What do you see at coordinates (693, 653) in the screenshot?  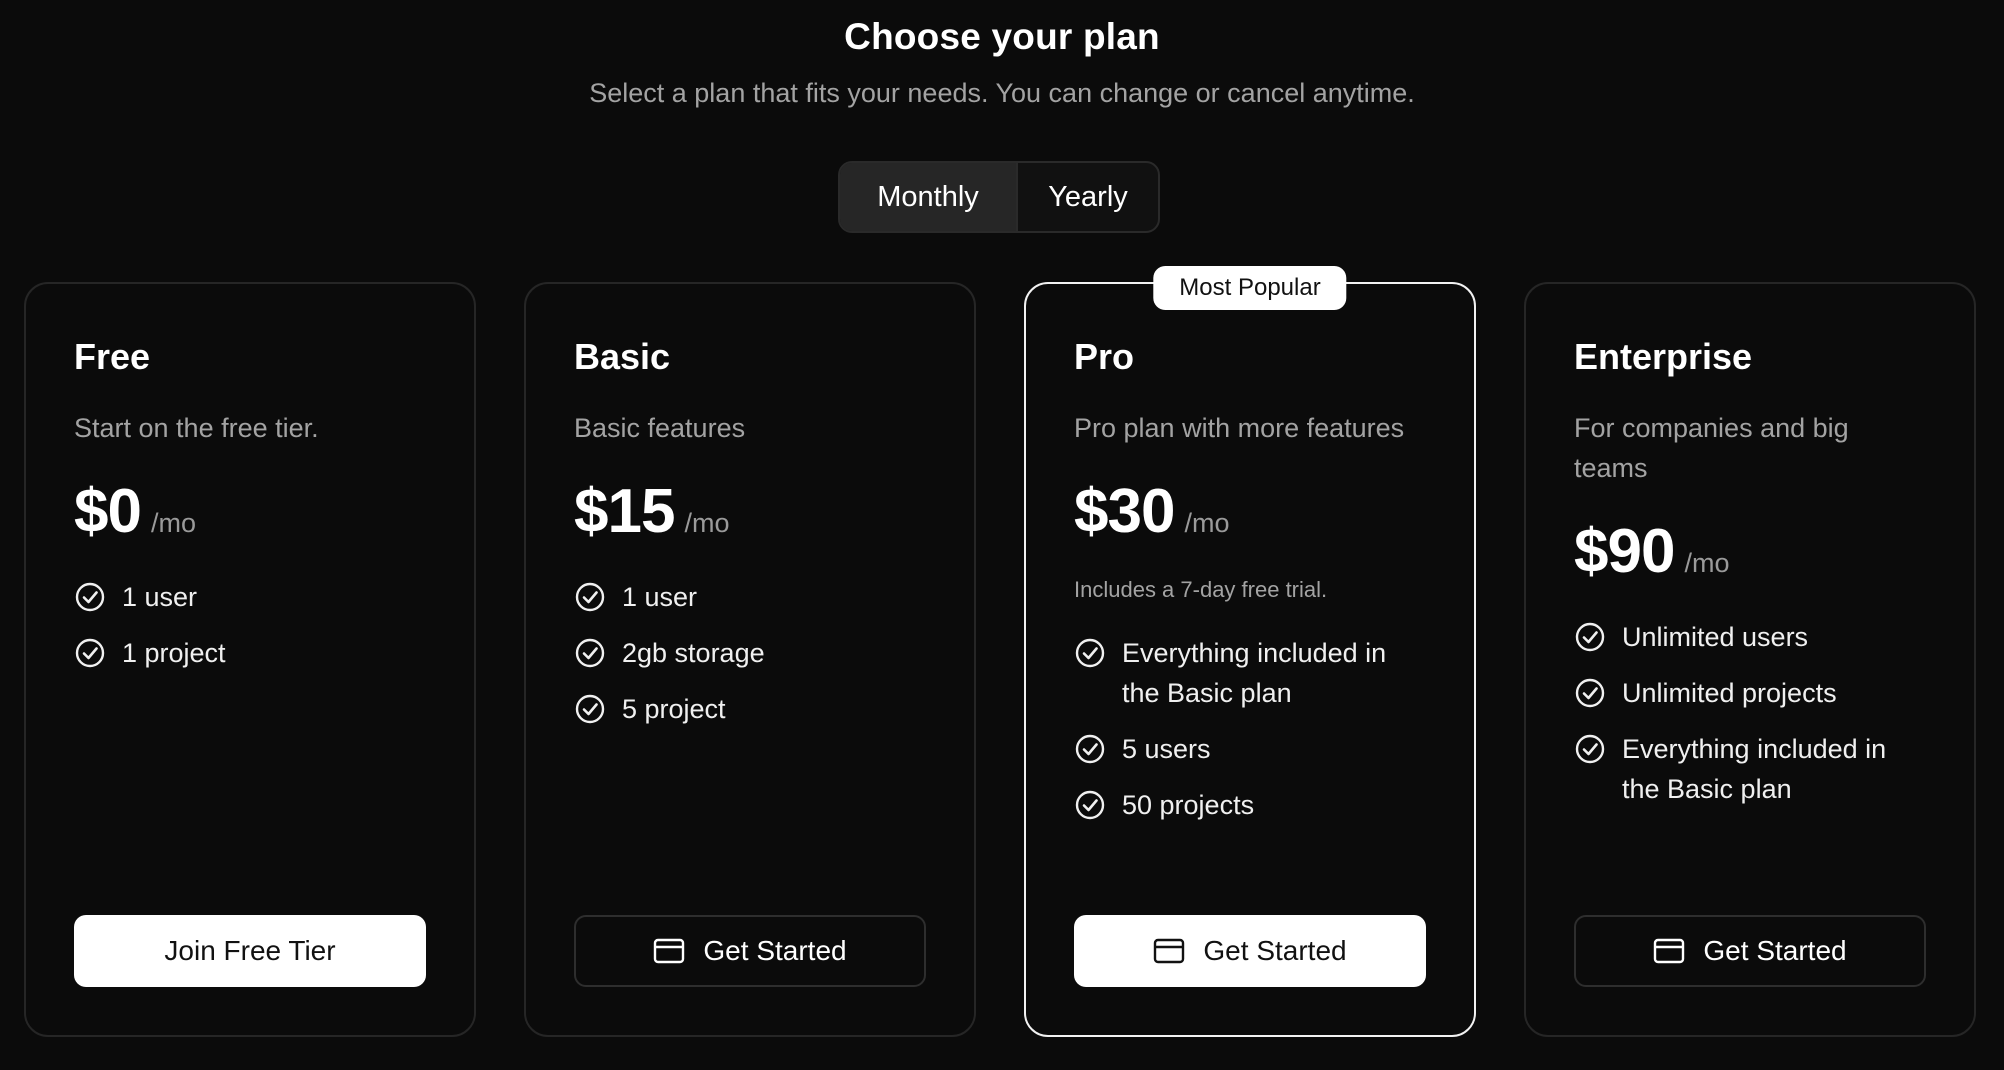 I see `feature-text: 2gb storage` at bounding box center [693, 653].